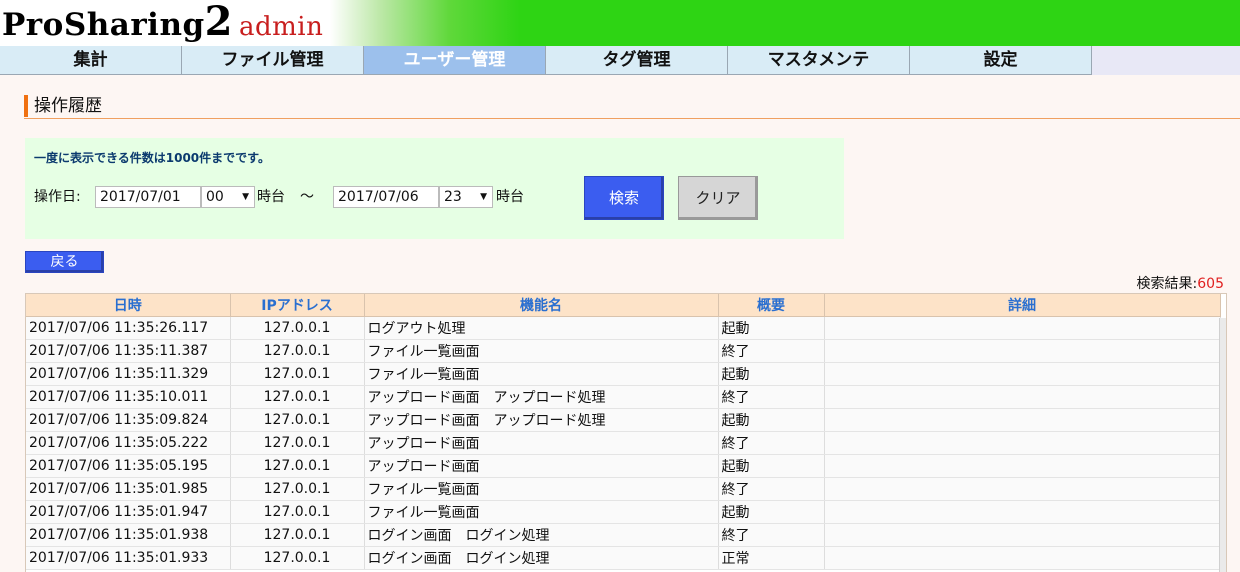  What do you see at coordinates (228, 197) in the screenshot?
I see `from-hour-select: 00 ▼` at bounding box center [228, 197].